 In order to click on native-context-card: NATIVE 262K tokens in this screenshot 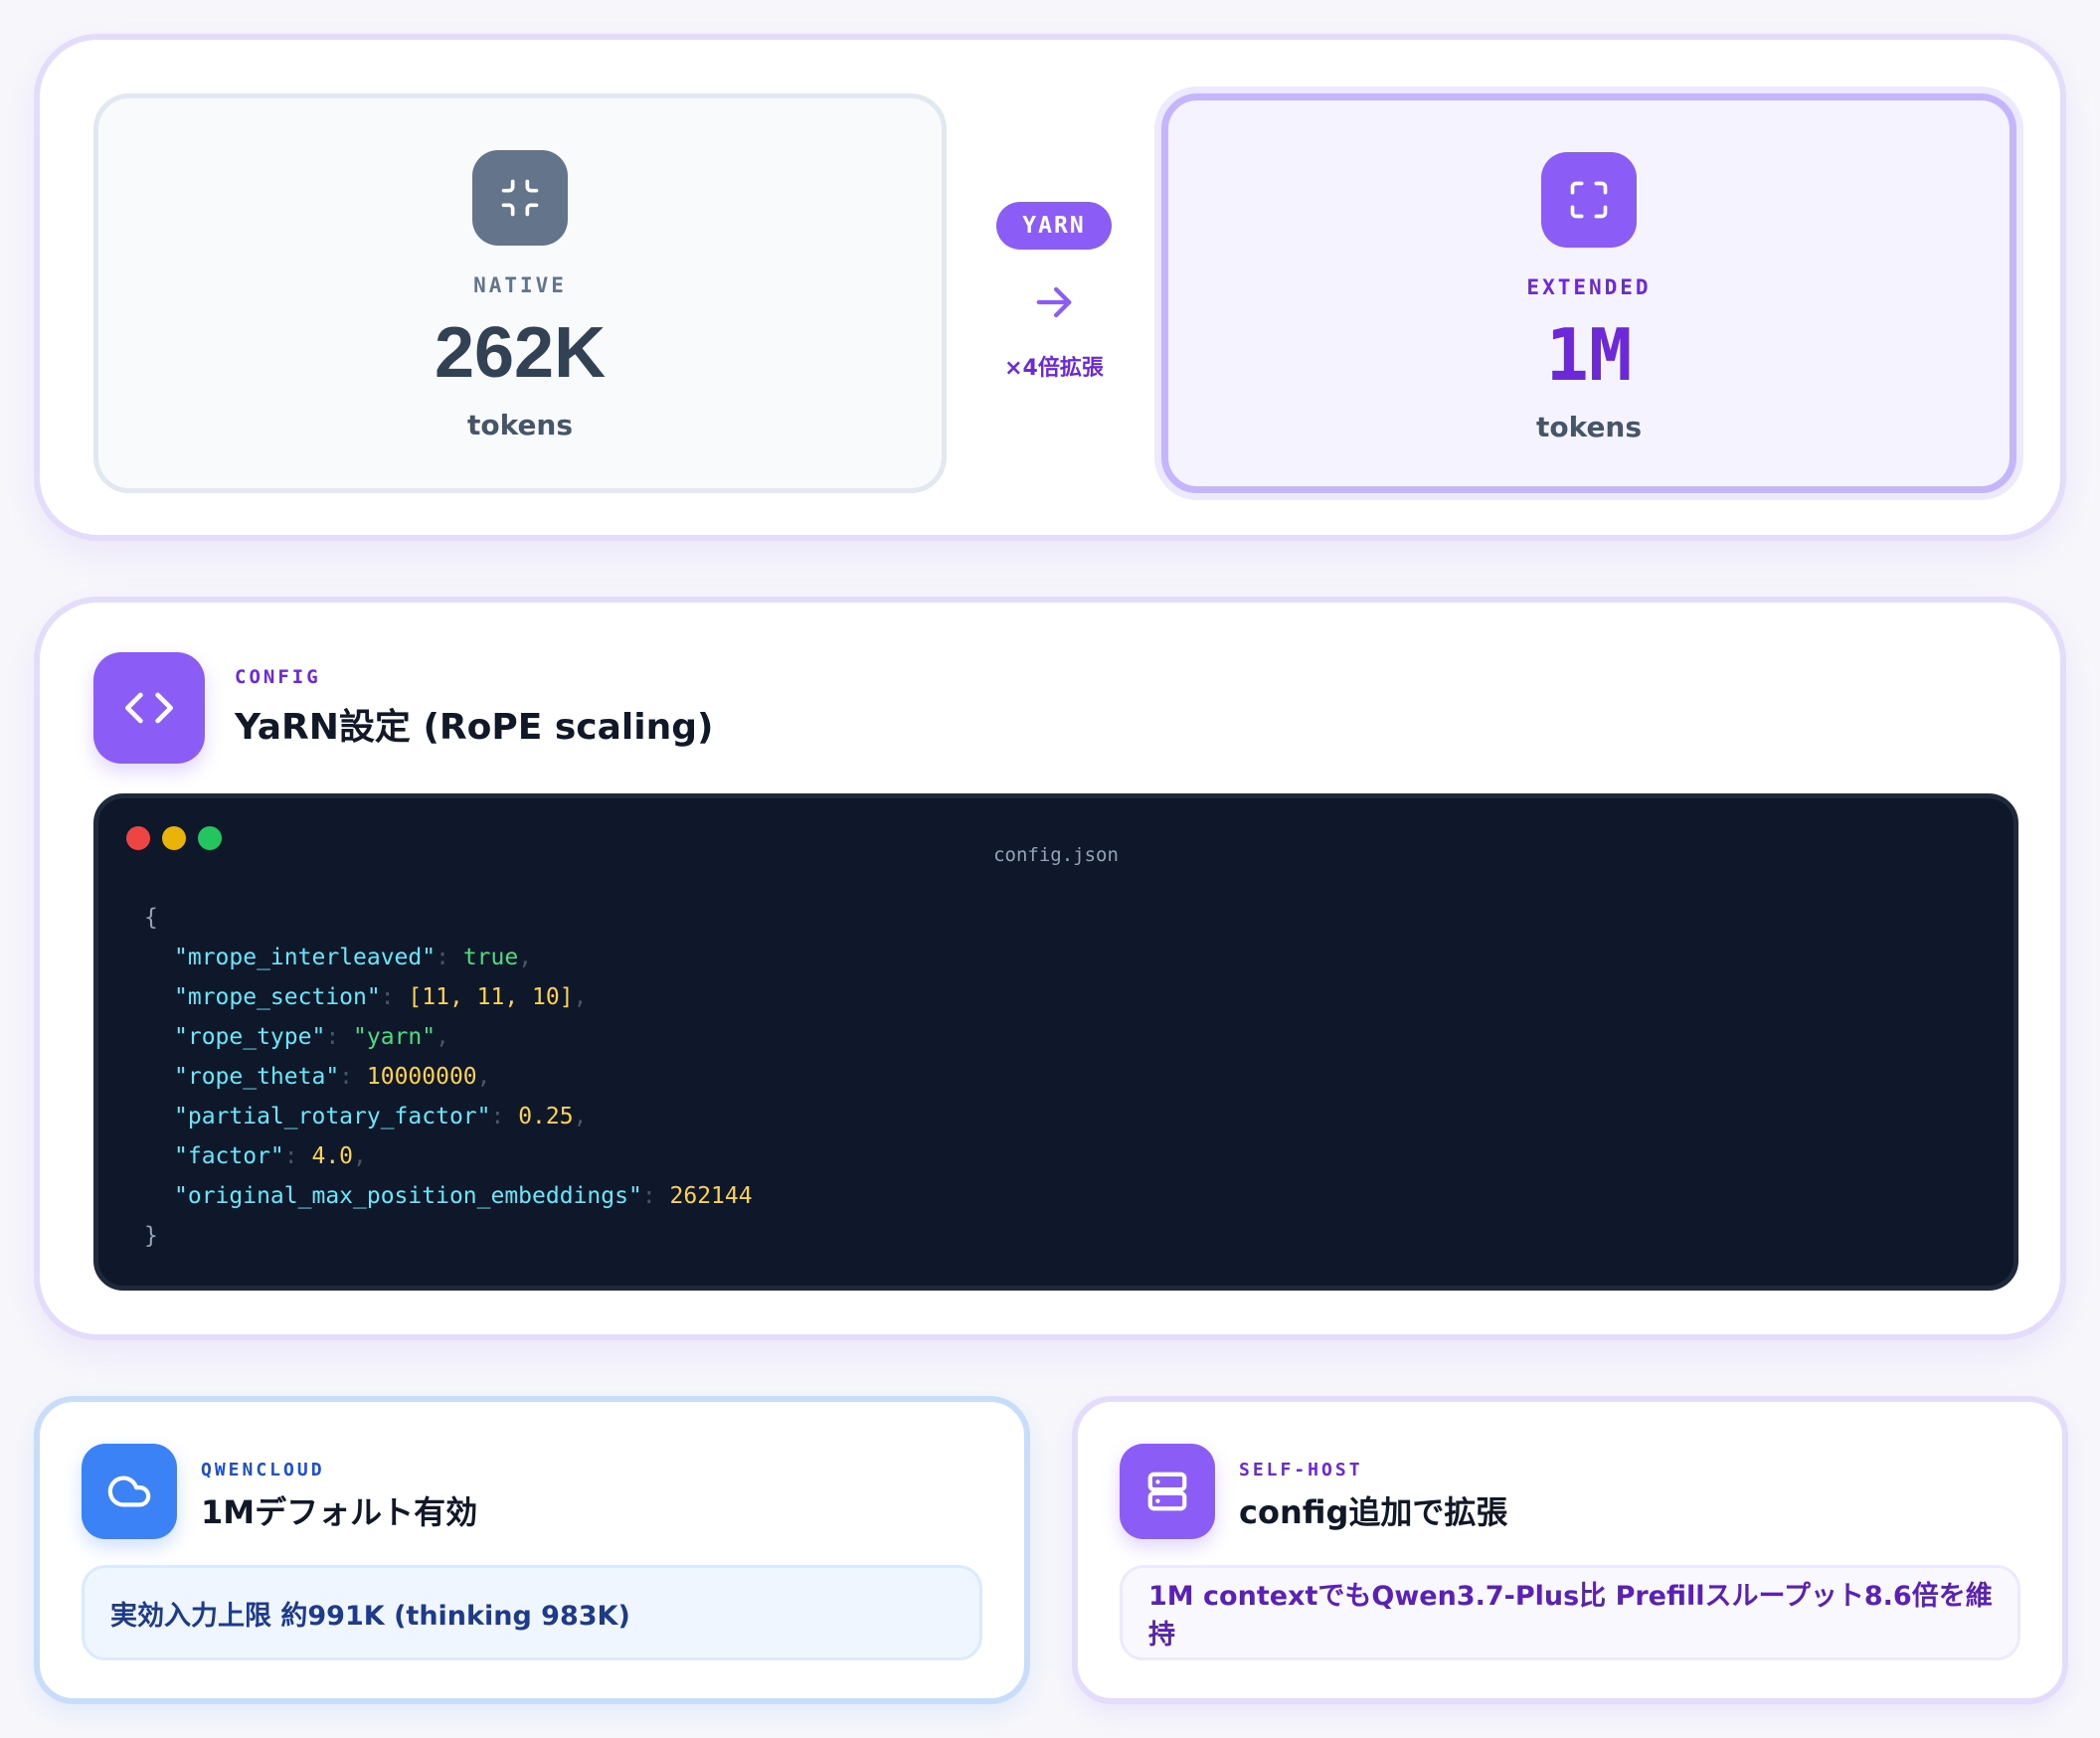, I will do `click(520, 293)`.